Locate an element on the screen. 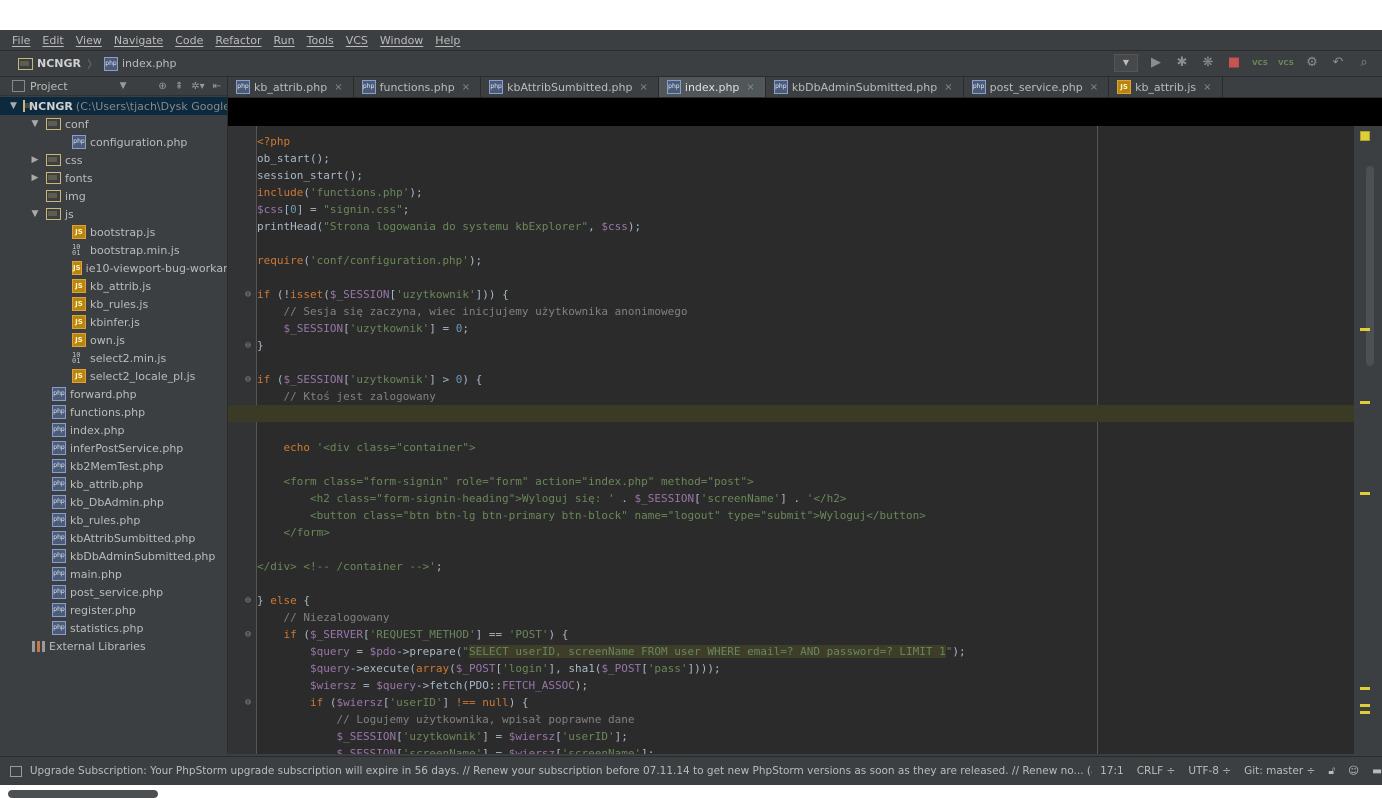 The height and width of the screenshot is (798, 1382). menu-edit: Edit is located at coordinates (52, 40).